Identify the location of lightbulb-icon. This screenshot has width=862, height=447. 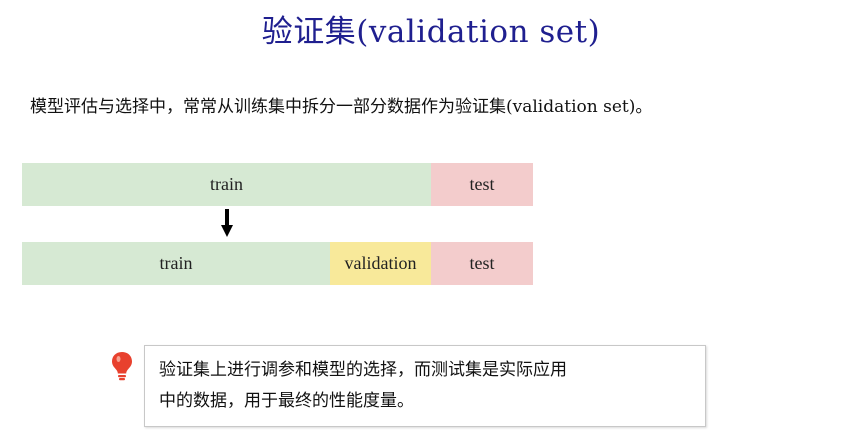
(122, 366).